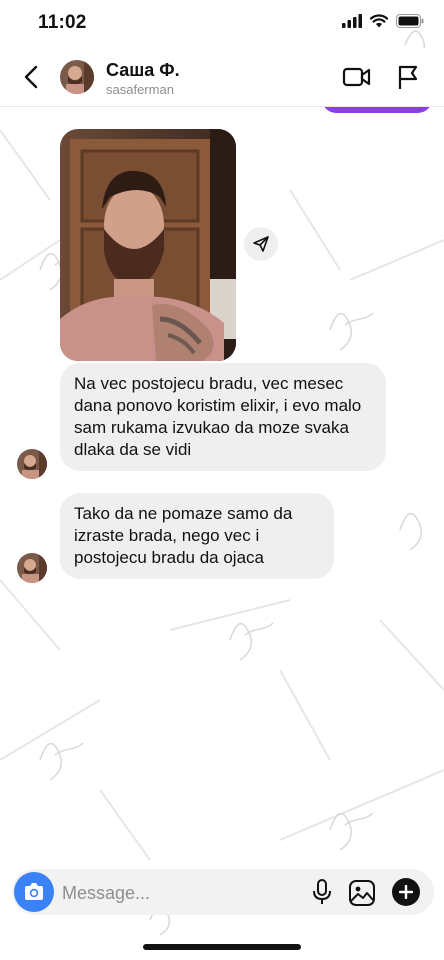 Image resolution: width=444 pixels, height=960 pixels. Describe the element at coordinates (410, 21) in the screenshot. I see `battery-icon` at that location.